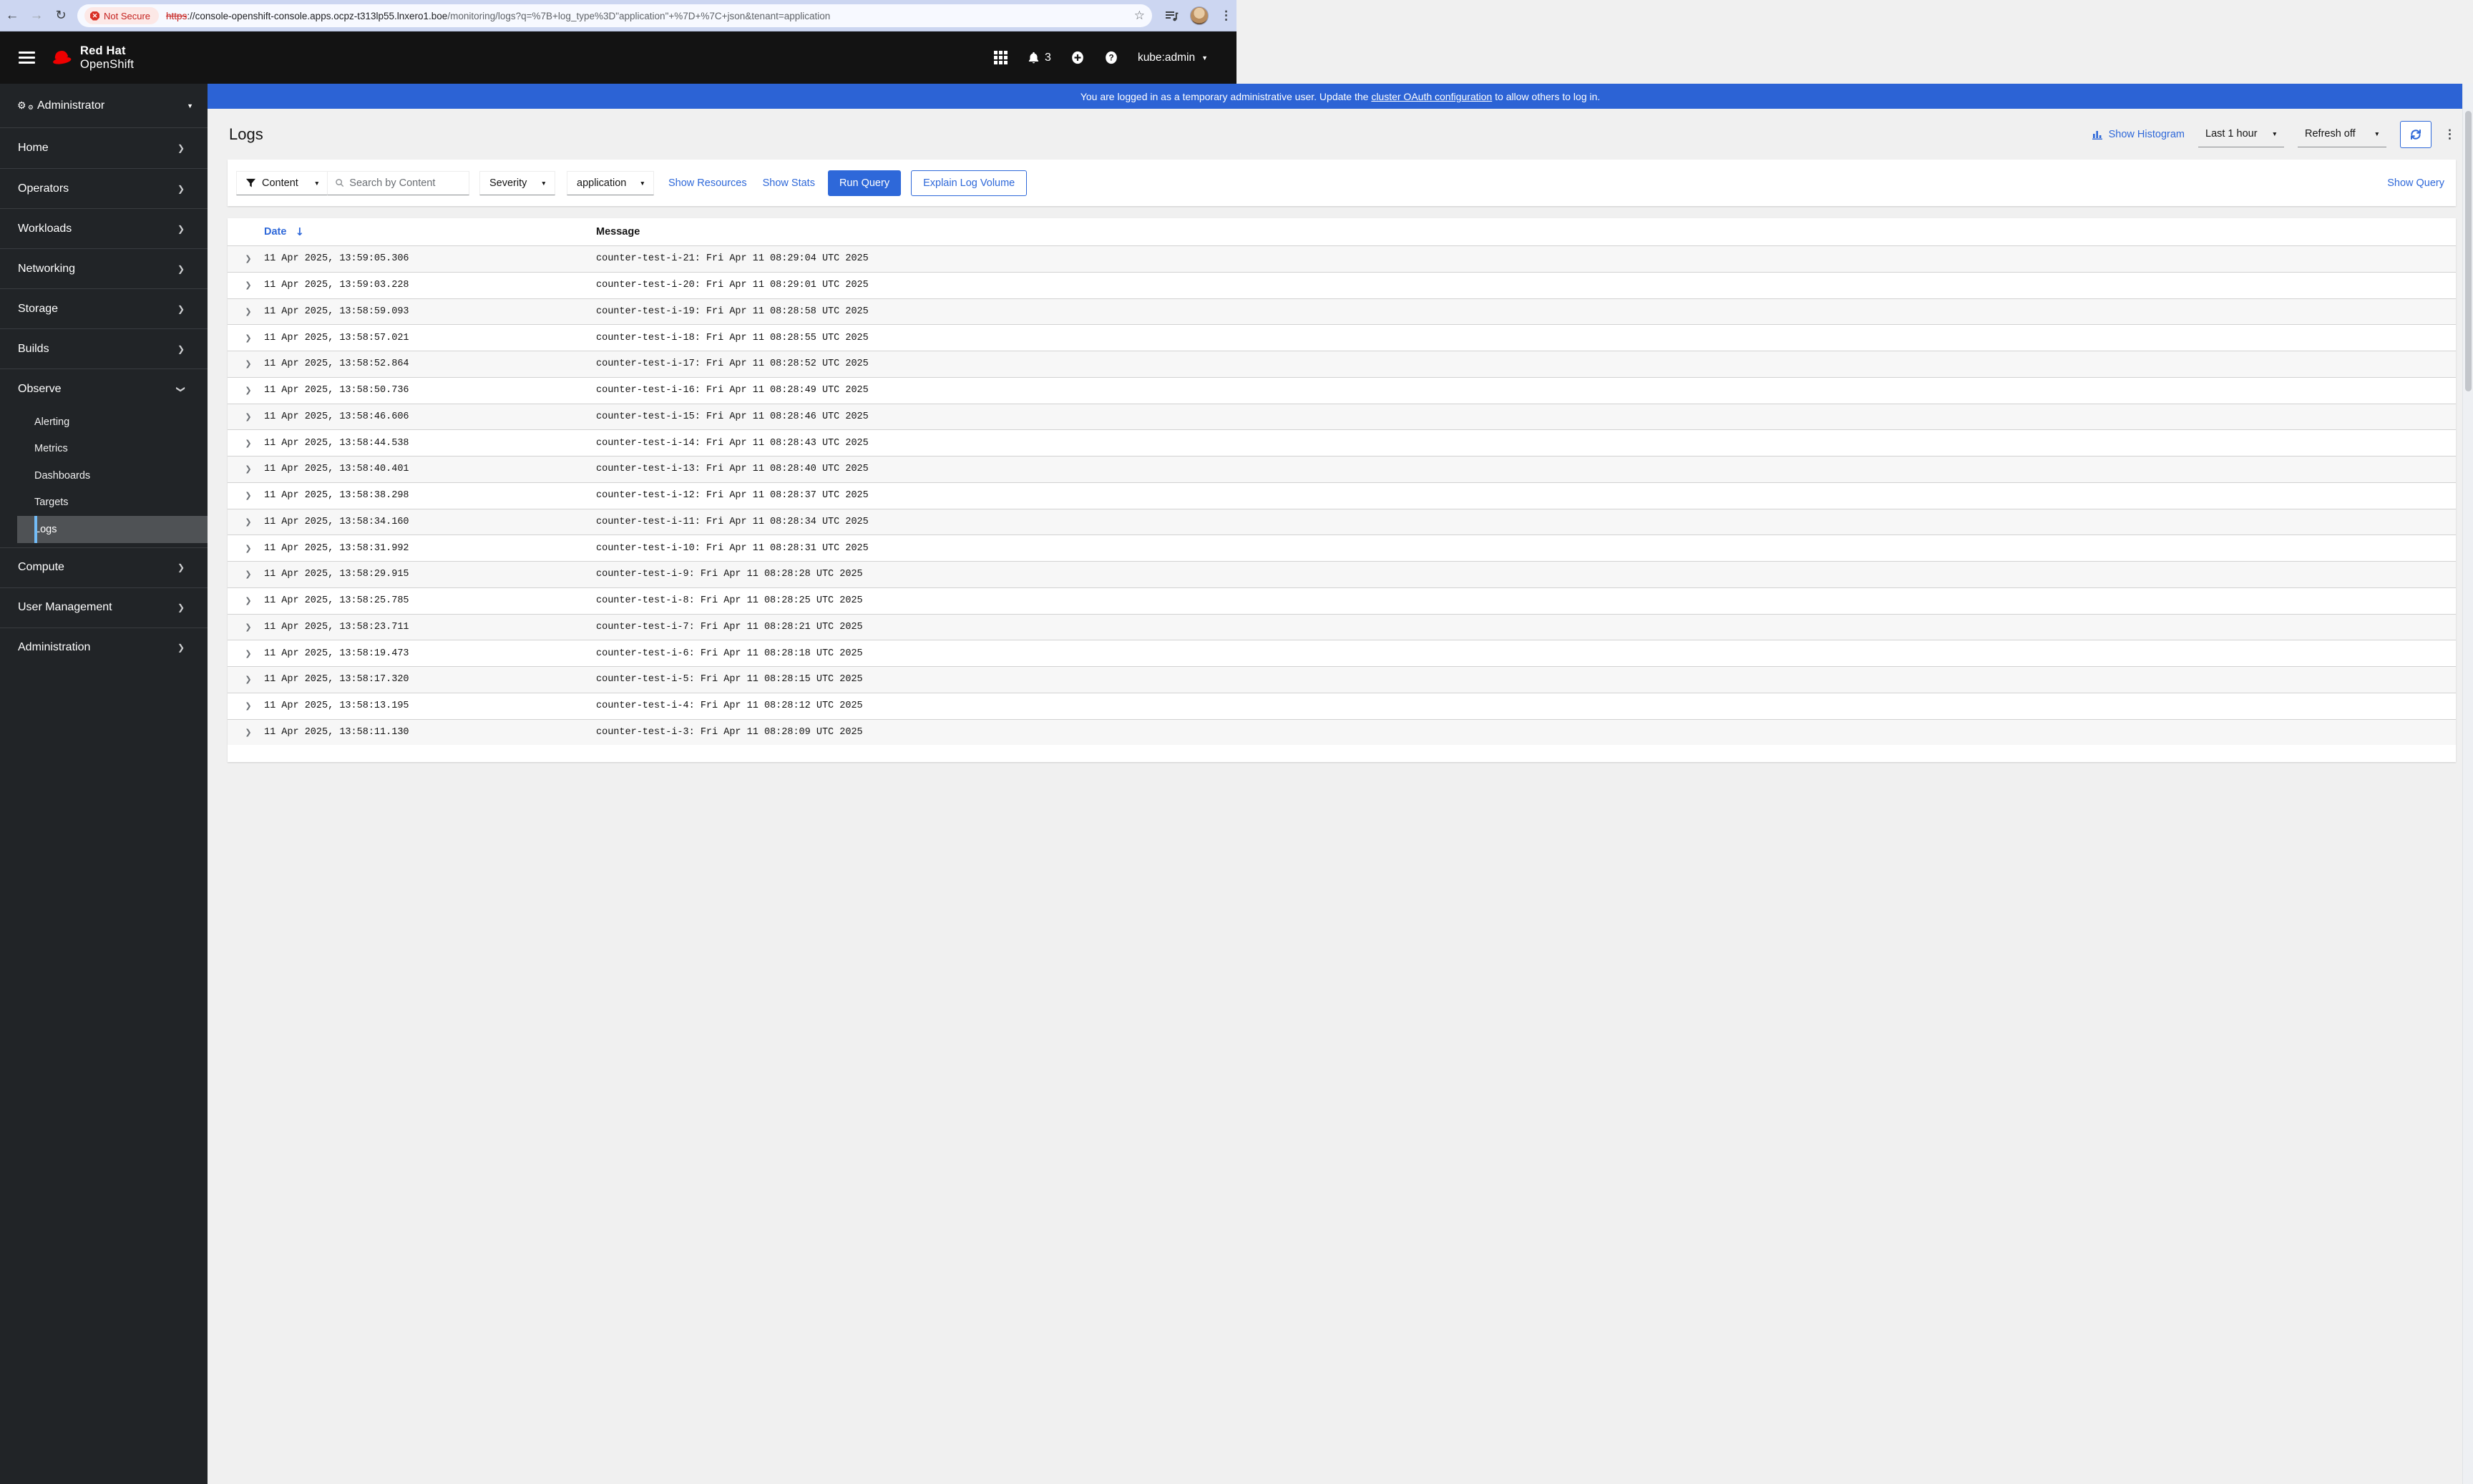 The height and width of the screenshot is (1484, 2473). What do you see at coordinates (282, 182) in the screenshot?
I see `attribute-filter-select: Content ▼` at bounding box center [282, 182].